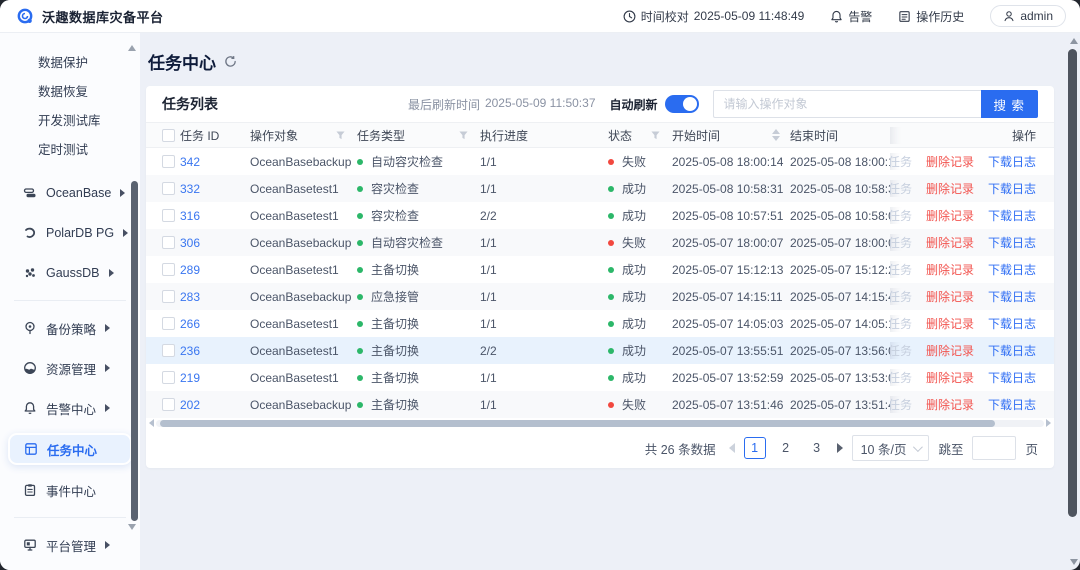 The height and width of the screenshot is (570, 1080). Describe the element at coordinates (190, 351) in the screenshot. I see `task-id-link: 236` at that location.